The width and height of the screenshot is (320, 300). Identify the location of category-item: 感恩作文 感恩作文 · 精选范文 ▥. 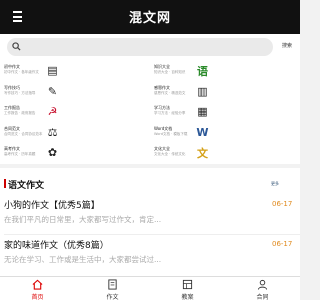
(225, 92).